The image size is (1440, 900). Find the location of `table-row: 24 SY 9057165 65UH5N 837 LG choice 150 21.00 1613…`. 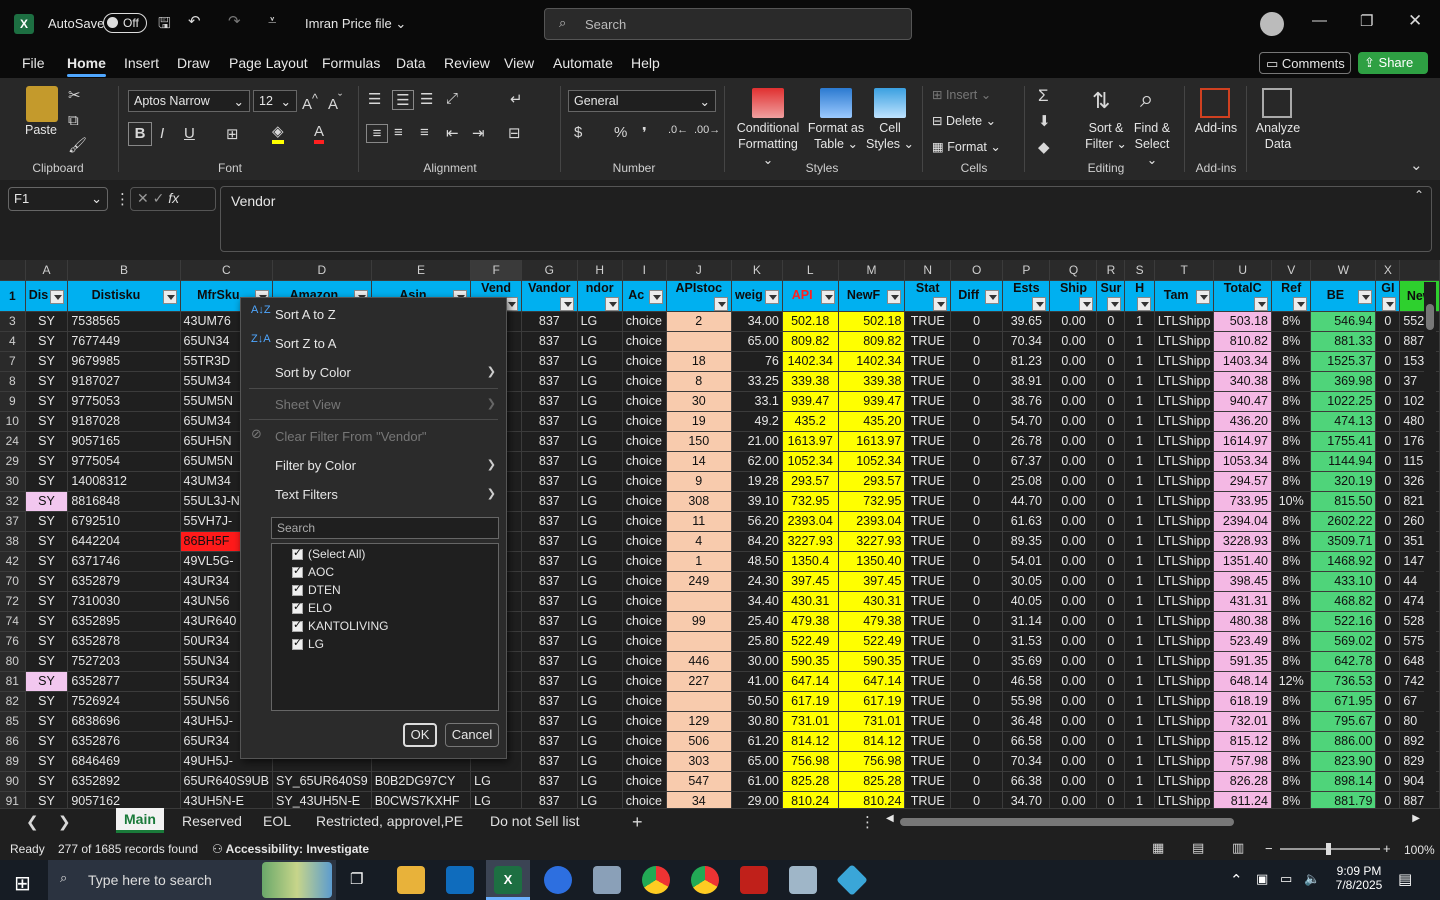

table-row: 24 SY 9057165 65UH5N 837 LG choice 150 21.00 1613… is located at coordinates (720, 441).